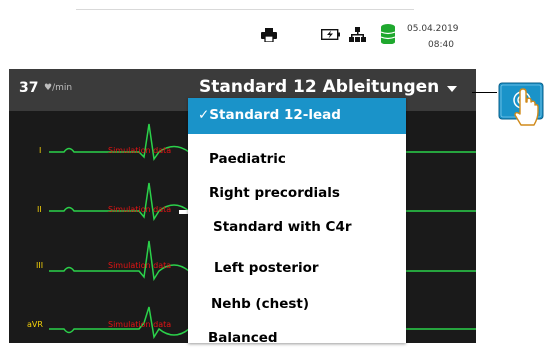  I want to click on lead-label-i: I, so click(40, 150).